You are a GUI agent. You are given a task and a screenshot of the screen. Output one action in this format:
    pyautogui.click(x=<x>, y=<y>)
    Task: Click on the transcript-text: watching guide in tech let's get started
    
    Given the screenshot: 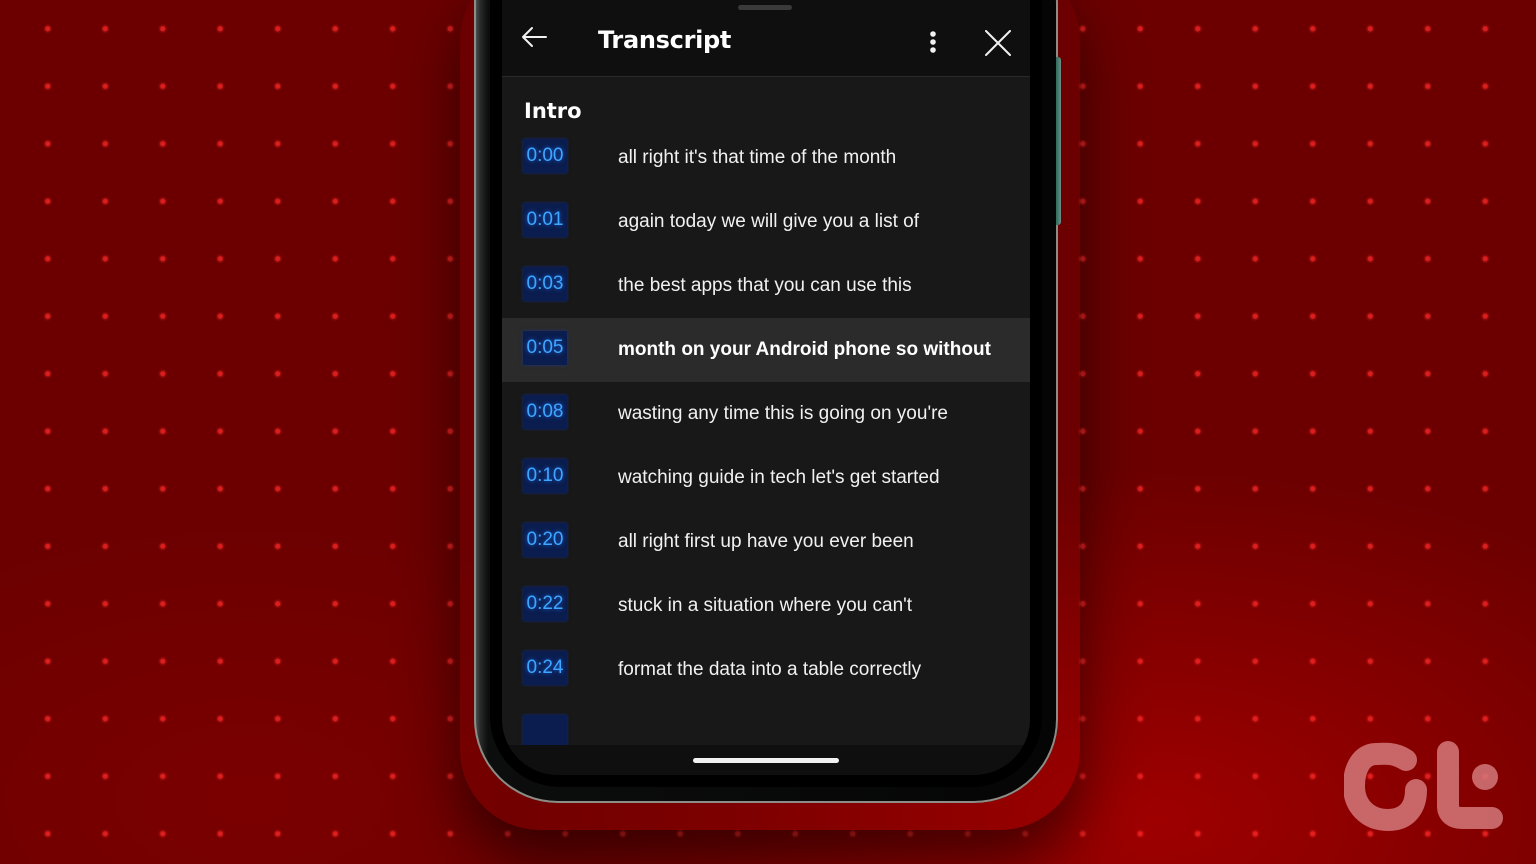 What is the action you would take?
    pyautogui.click(x=779, y=477)
    